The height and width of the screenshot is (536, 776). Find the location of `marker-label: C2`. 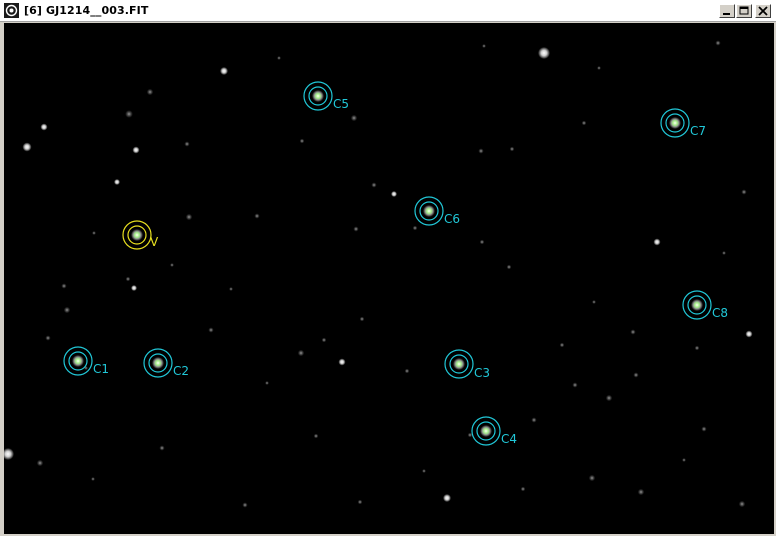

marker-label: C2 is located at coordinates (181, 371).